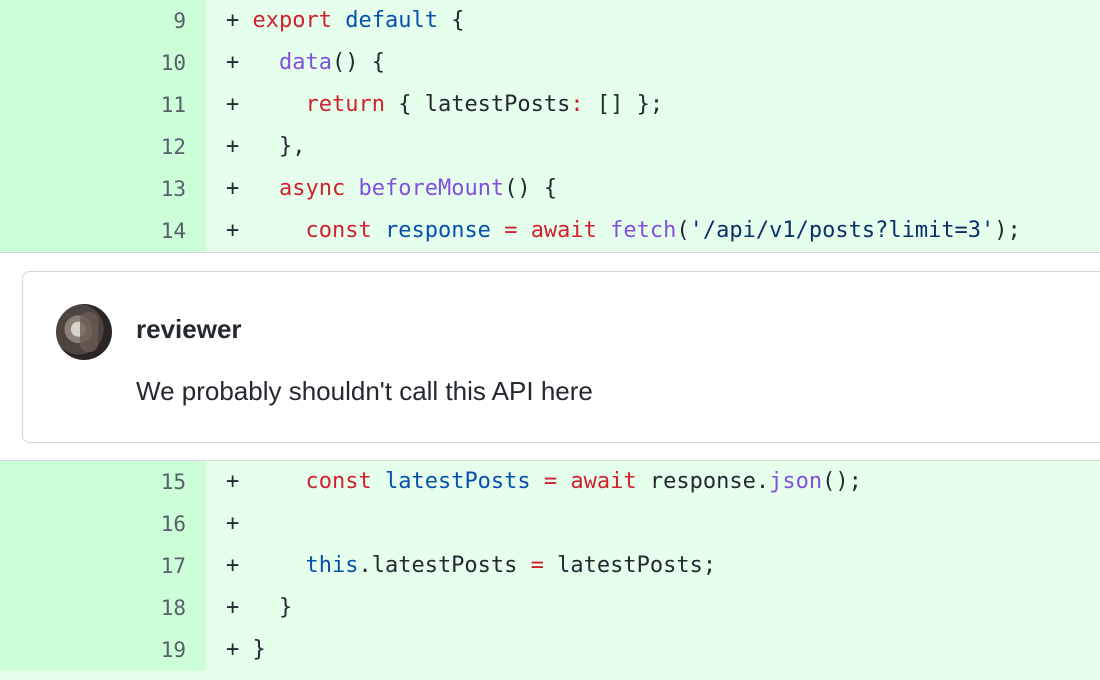 The image size is (1100, 680). Describe the element at coordinates (103, 21) in the screenshot. I see `line-number: 9` at that location.